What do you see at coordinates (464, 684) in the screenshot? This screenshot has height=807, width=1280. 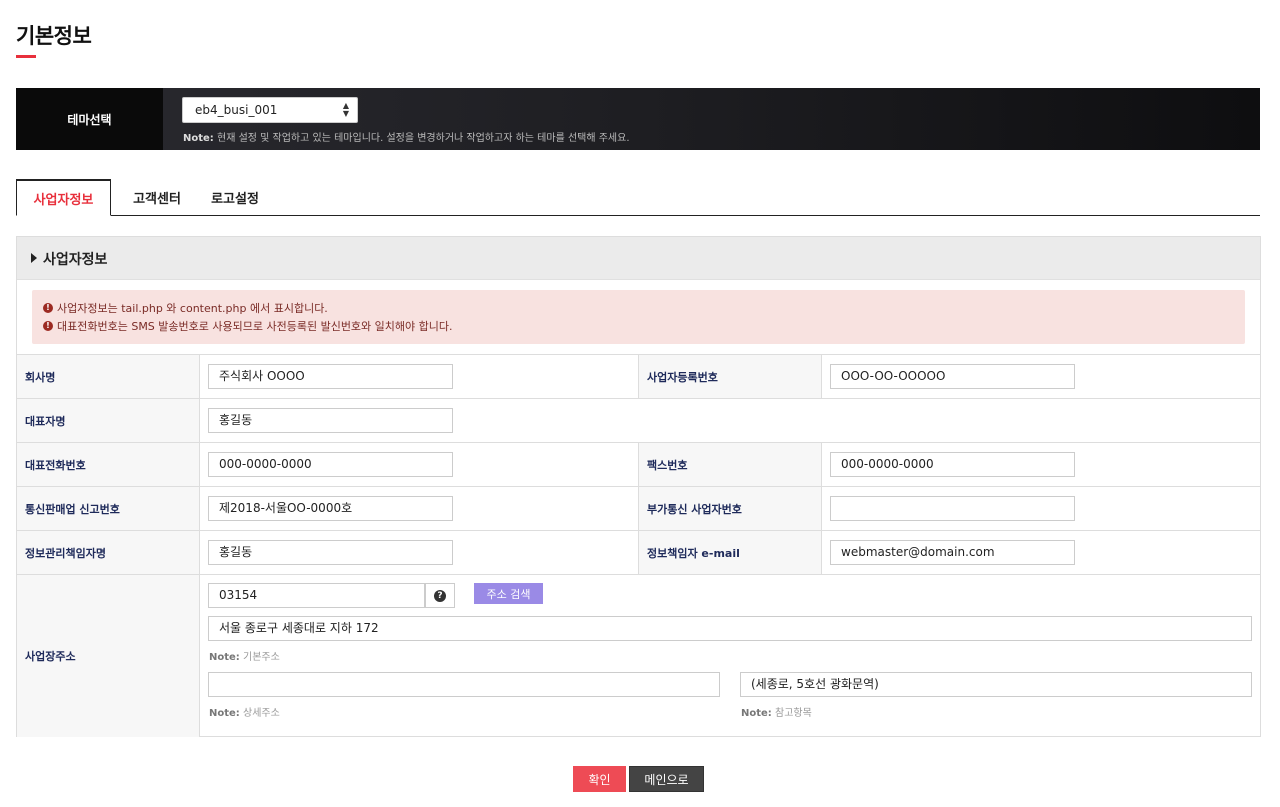 I see `detail-address-input` at bounding box center [464, 684].